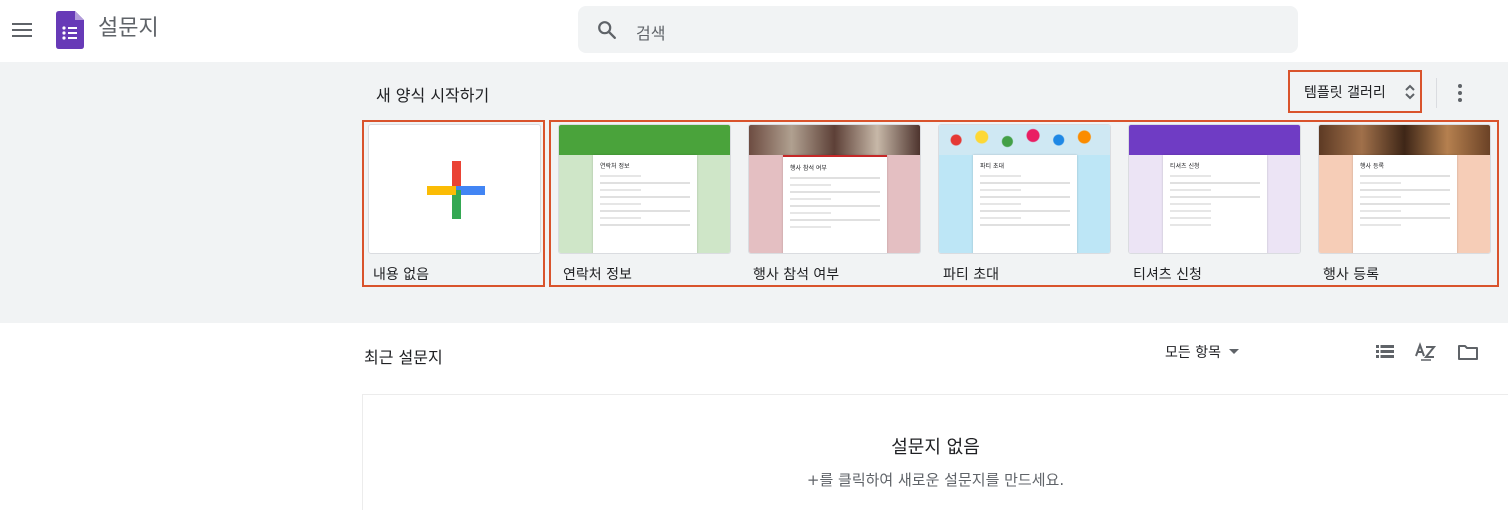  Describe the element at coordinates (938, 29) in the screenshot. I see `search-bar: 검색` at that location.